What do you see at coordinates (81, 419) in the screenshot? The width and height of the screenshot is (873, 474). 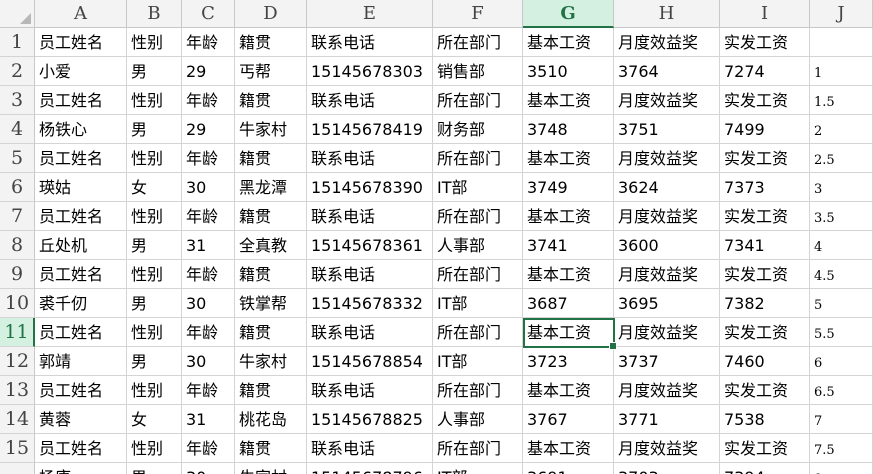 I see `cell-a: 黄蓉` at bounding box center [81, 419].